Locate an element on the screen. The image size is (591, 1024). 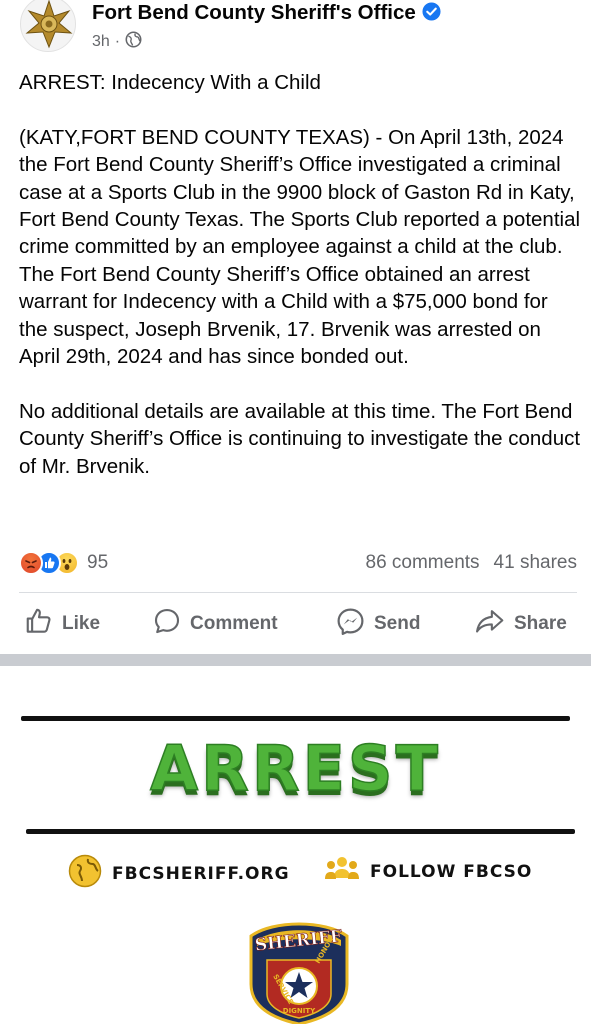
post-time: 3h is located at coordinates (101, 42).